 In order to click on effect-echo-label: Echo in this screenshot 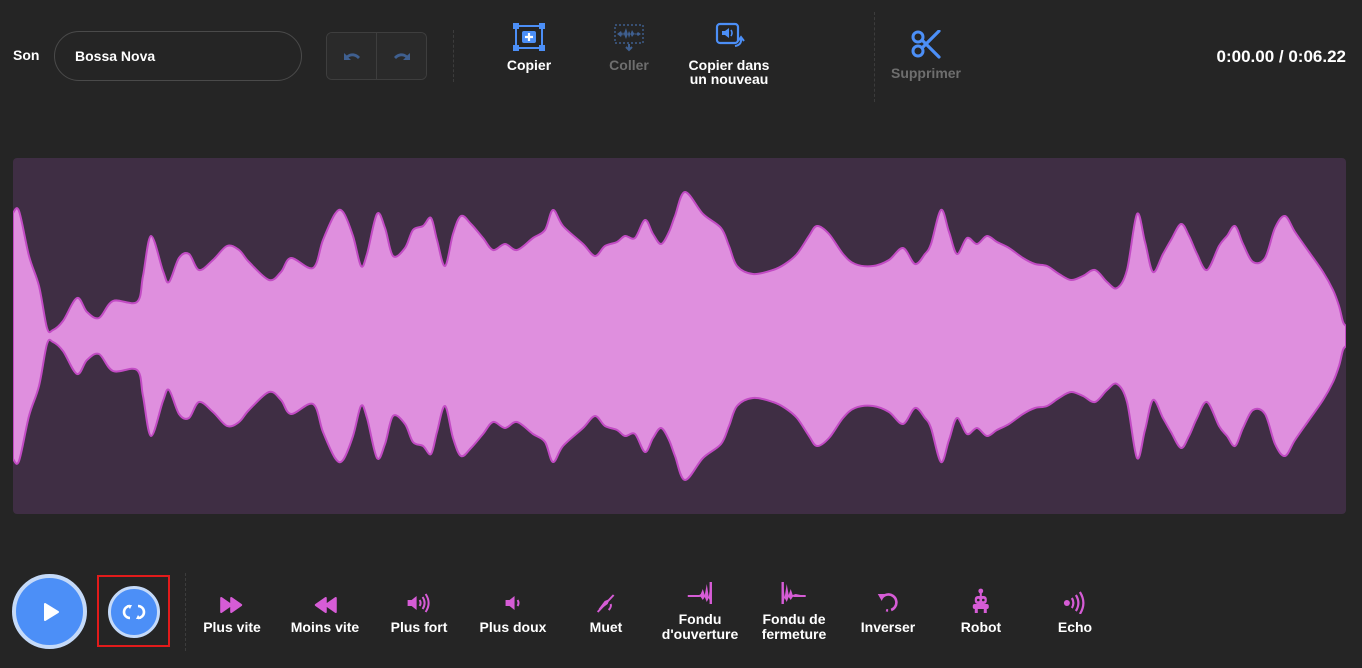, I will do `click(1075, 627)`.